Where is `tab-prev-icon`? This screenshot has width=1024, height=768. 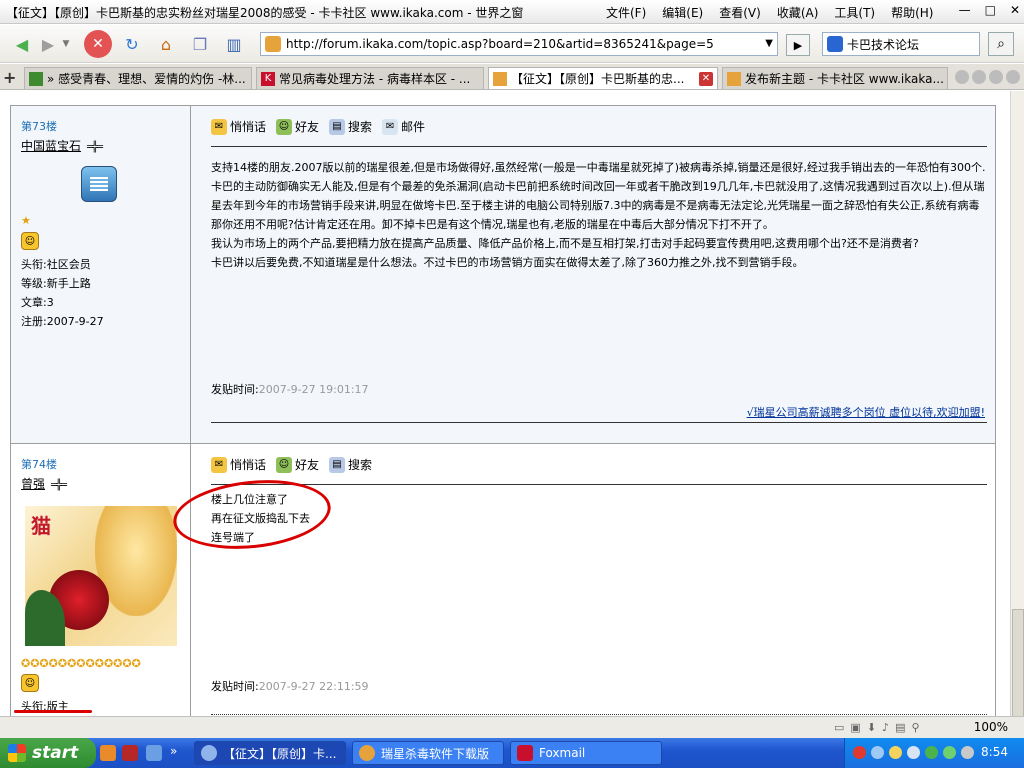
tab-prev-icon is located at coordinates (979, 77).